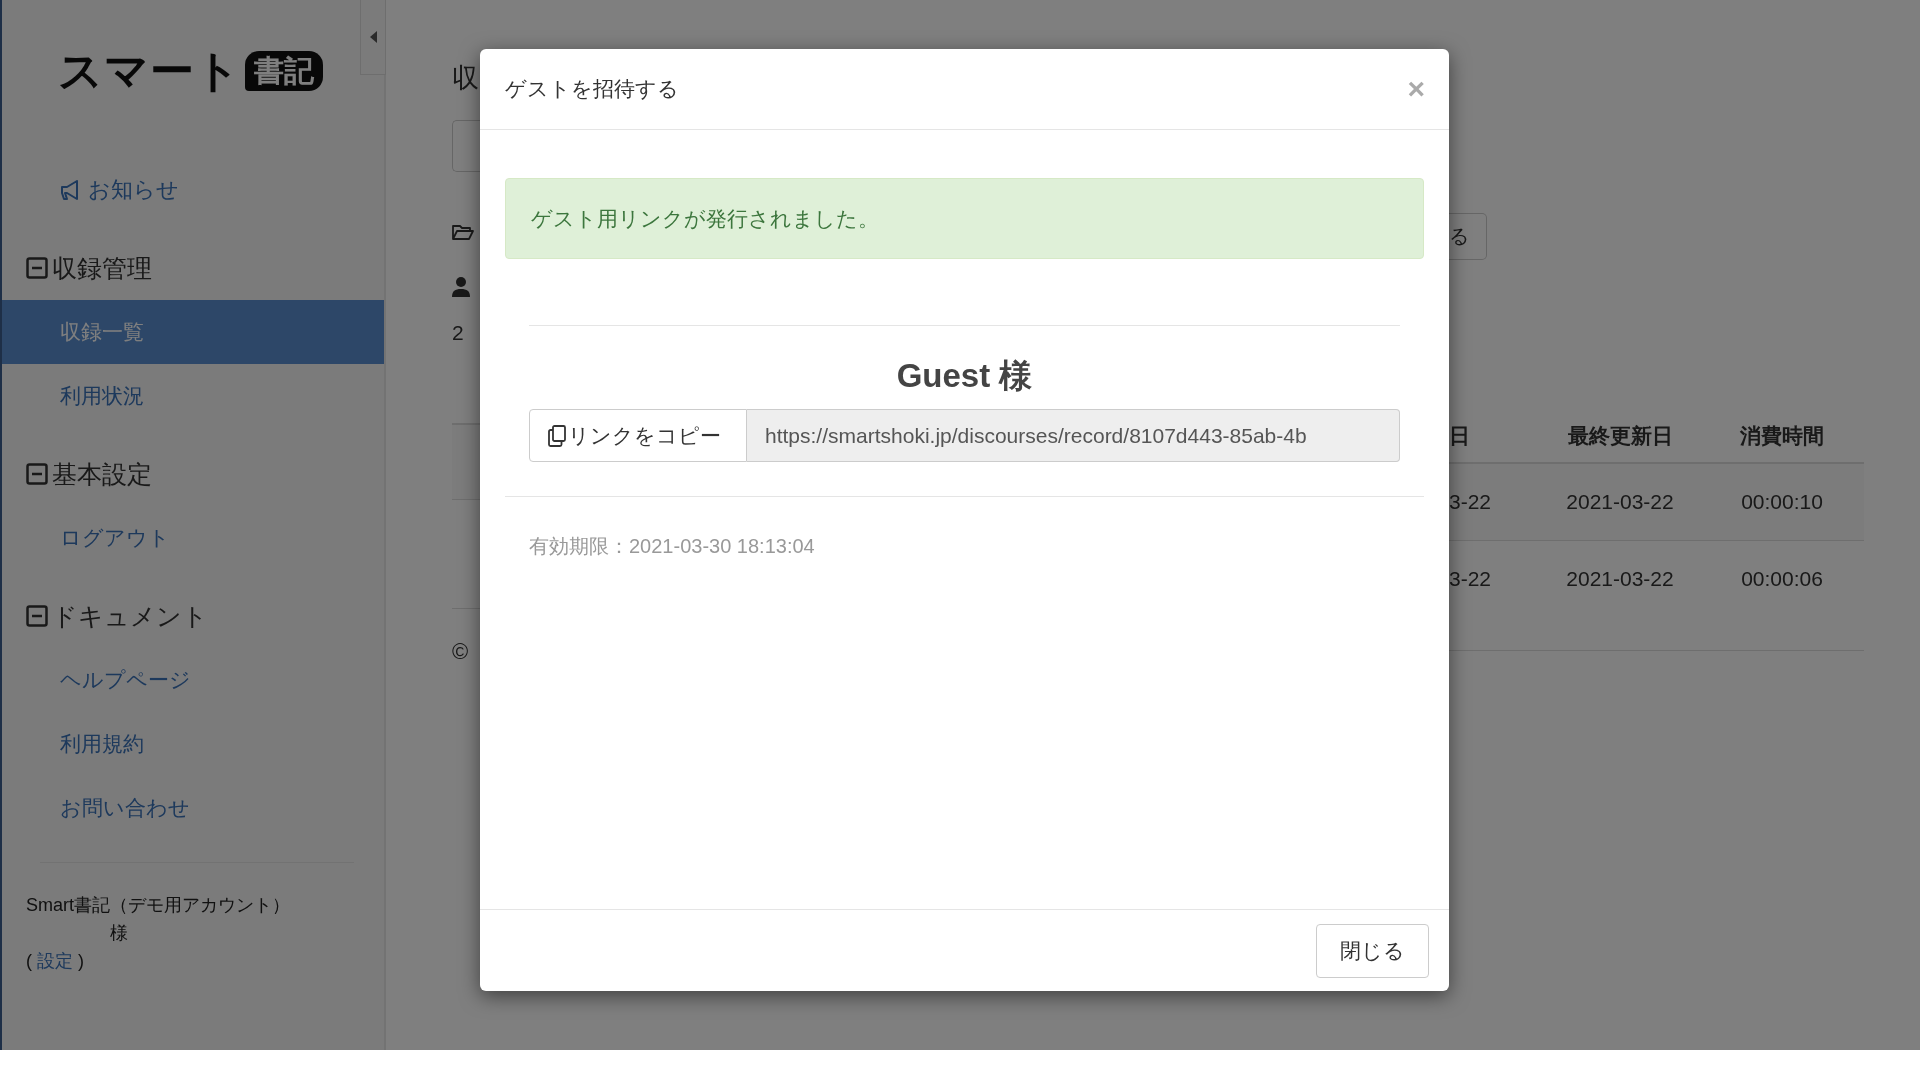 This screenshot has height=1080, width=1920. Describe the element at coordinates (466, 146) in the screenshot. I see `input-field` at that location.